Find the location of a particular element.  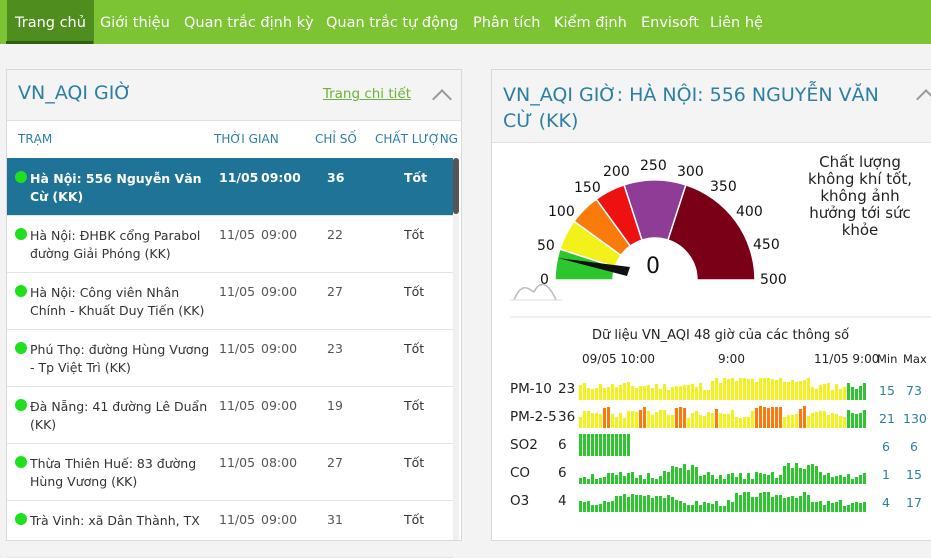

gauge-tick-500: 500 is located at coordinates (773, 280).